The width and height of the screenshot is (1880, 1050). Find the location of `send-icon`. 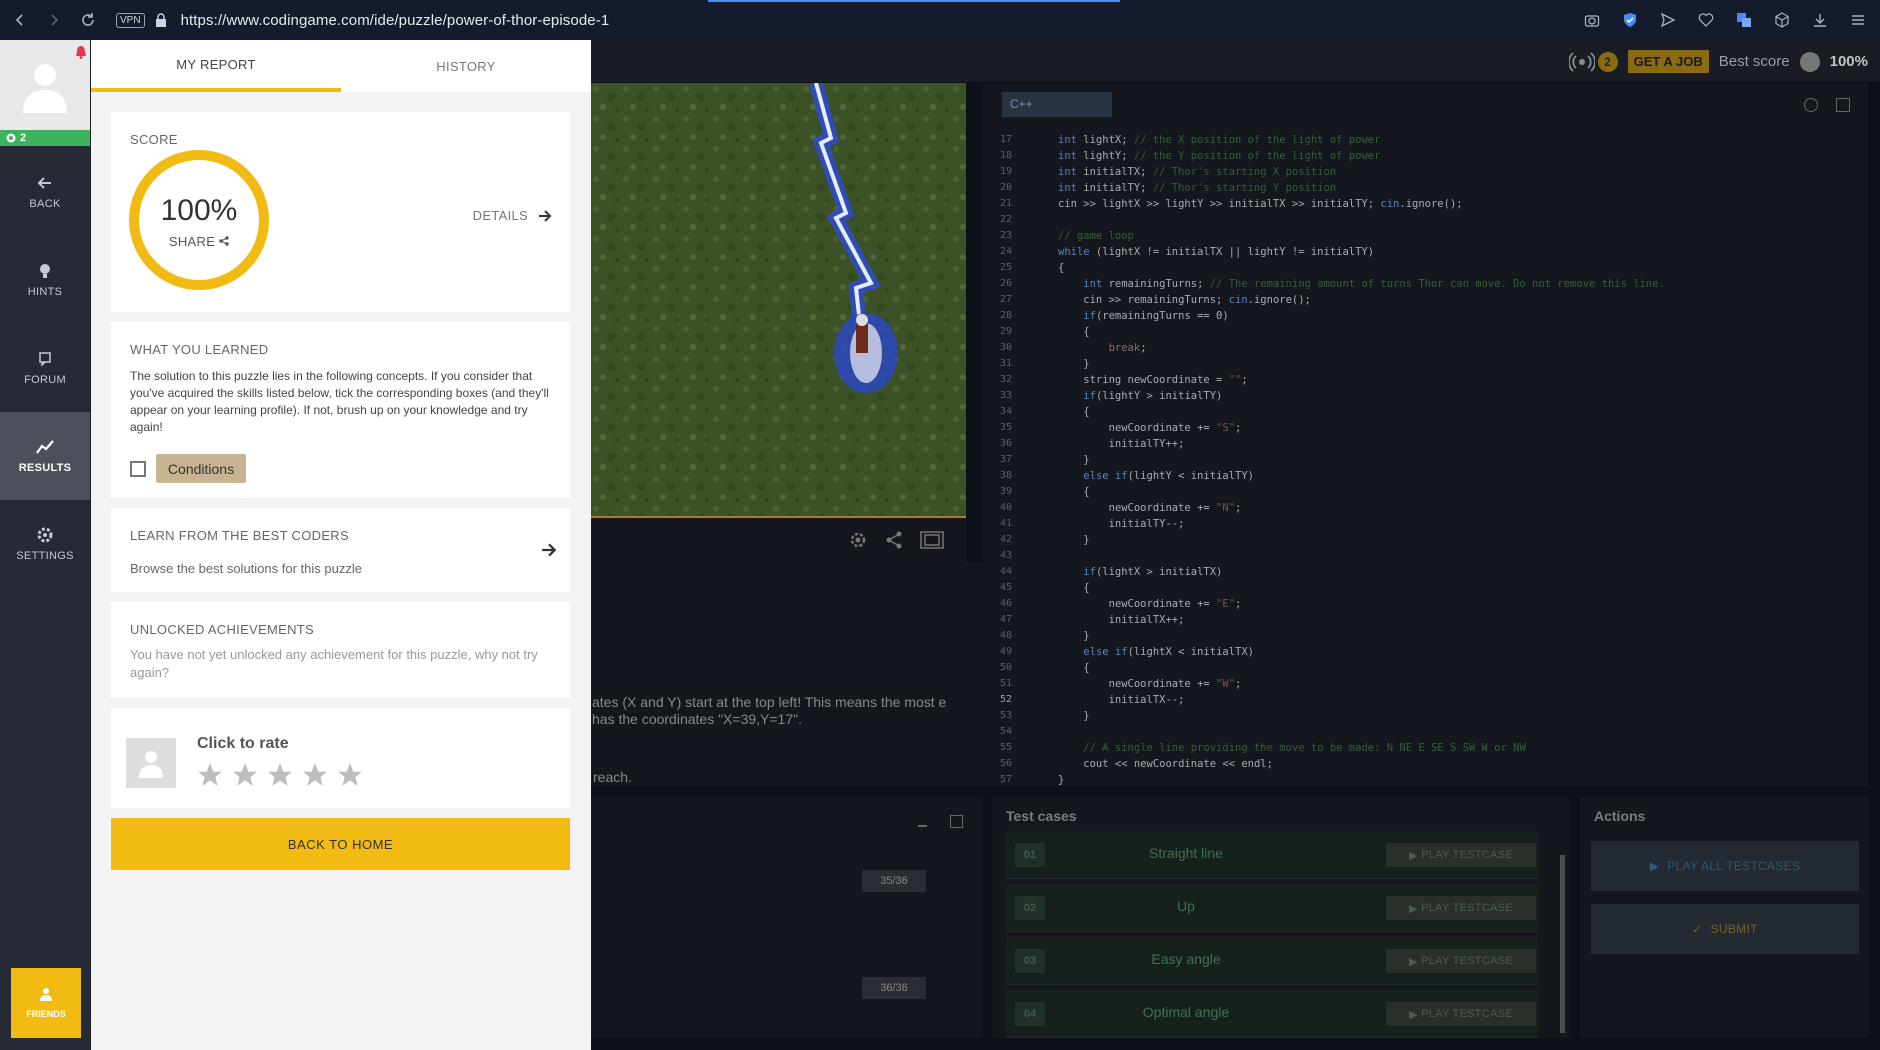

send-icon is located at coordinates (1668, 20).